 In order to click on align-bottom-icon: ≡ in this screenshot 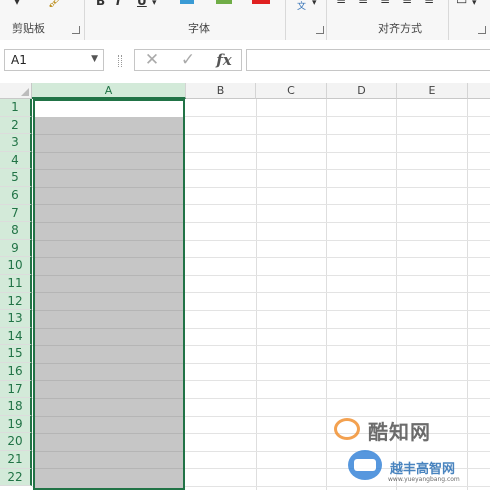, I will do `click(385, 3)`.